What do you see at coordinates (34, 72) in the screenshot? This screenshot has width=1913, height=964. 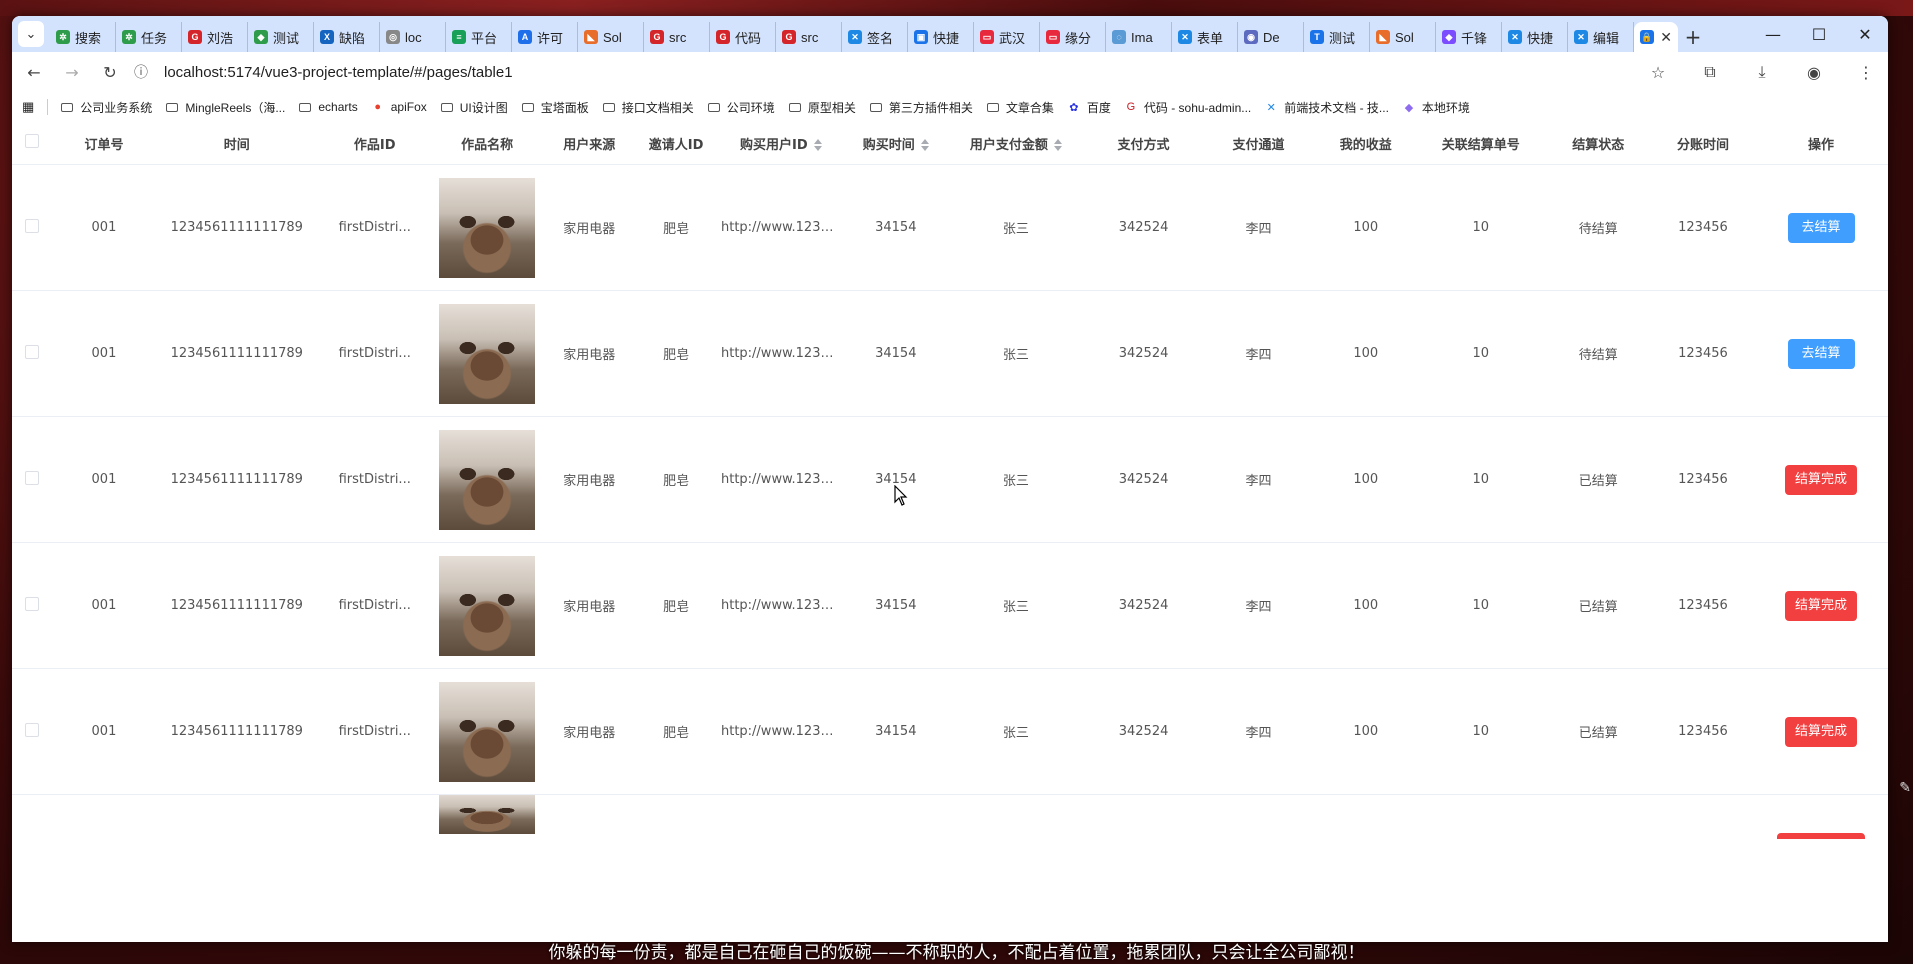 I see `back-button: ←` at bounding box center [34, 72].